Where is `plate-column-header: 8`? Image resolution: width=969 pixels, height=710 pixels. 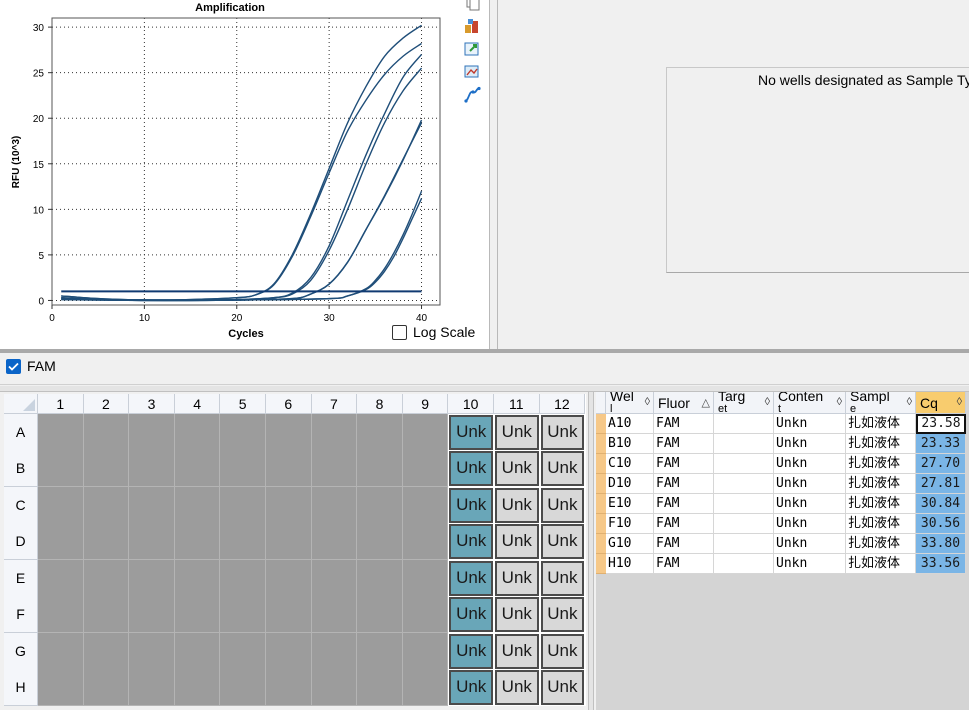 plate-column-header: 8 is located at coordinates (380, 404).